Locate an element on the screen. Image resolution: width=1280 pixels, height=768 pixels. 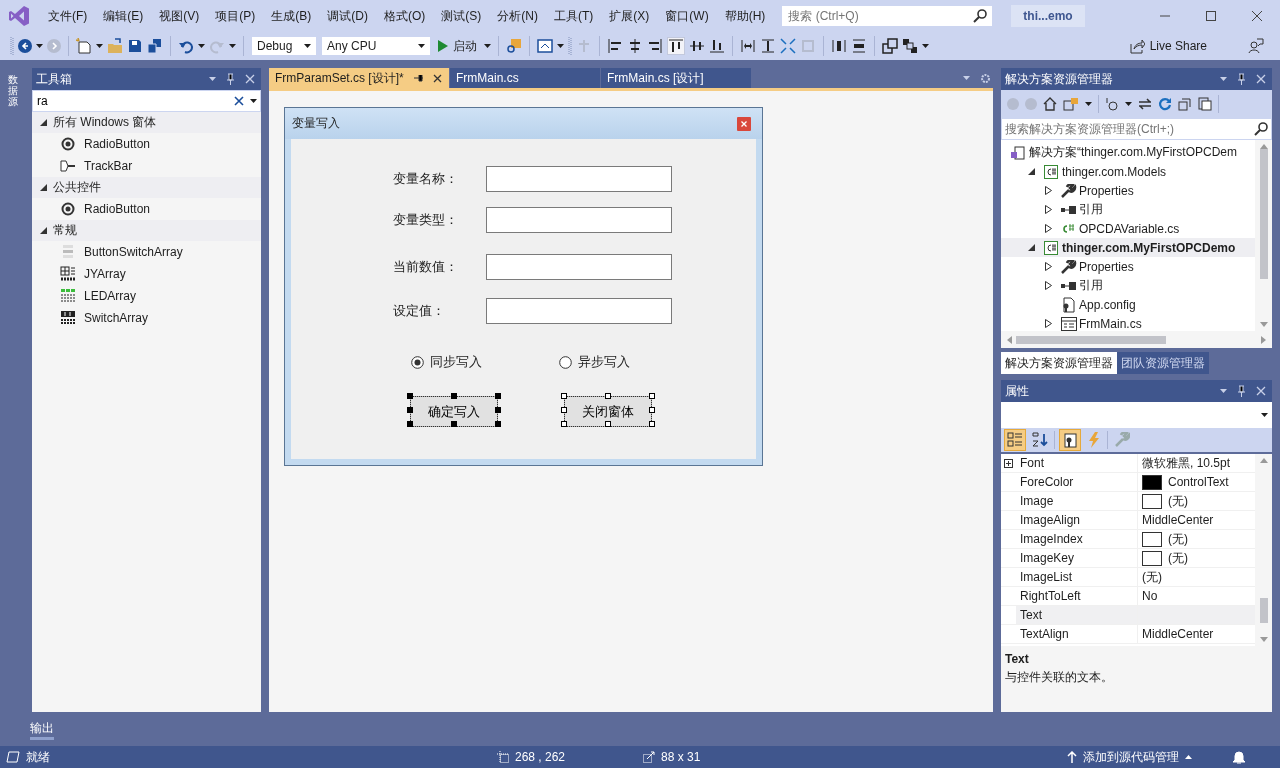
tree-item: 解决方案“thinger.com.MyFirstOPCDem is located at coordinates (1128, 152).